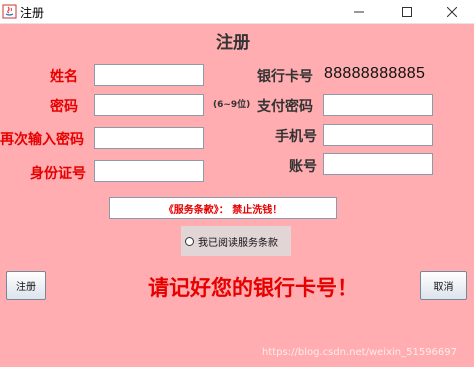 This screenshot has height=367, width=474. I want to click on bank-card-label: 银行卡号, so click(285, 77).